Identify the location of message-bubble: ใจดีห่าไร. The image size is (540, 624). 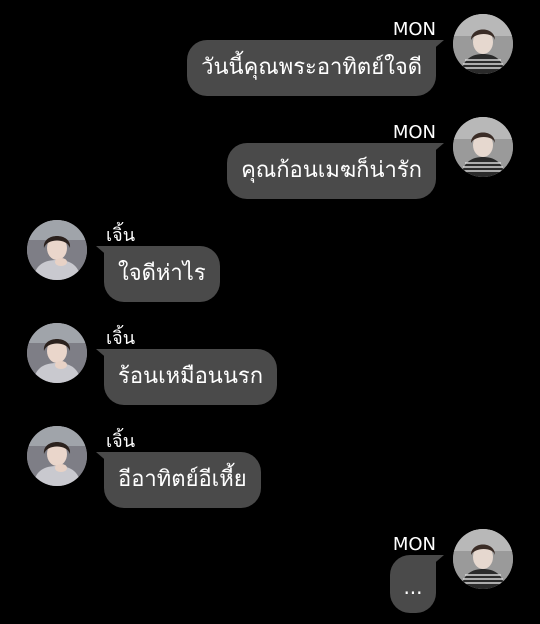
(162, 274).